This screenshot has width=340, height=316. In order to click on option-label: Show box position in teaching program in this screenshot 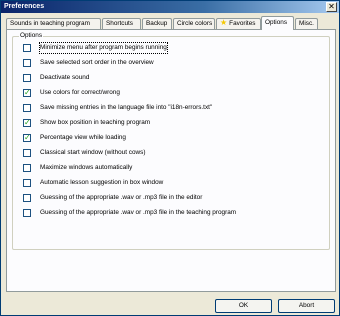, I will do `click(95, 122)`.